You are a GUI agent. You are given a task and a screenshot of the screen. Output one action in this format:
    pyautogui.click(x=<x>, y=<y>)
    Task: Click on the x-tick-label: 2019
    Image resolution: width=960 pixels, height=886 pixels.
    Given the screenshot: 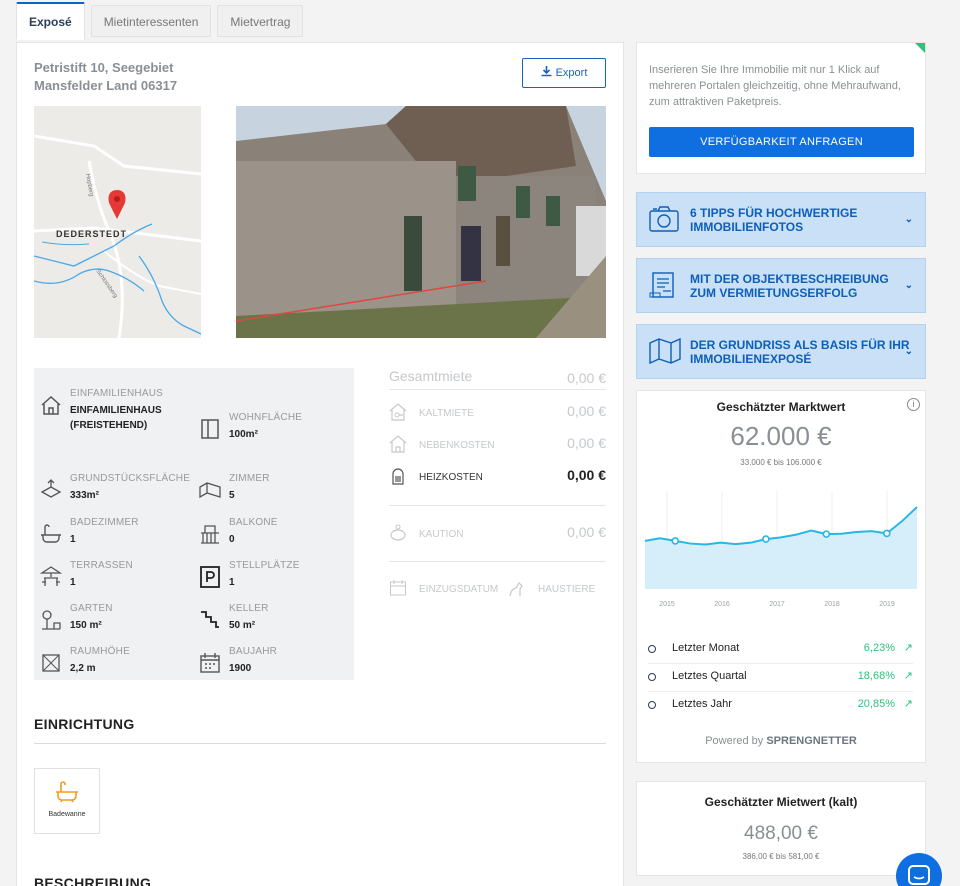 What is the action you would take?
    pyautogui.click(x=887, y=604)
    